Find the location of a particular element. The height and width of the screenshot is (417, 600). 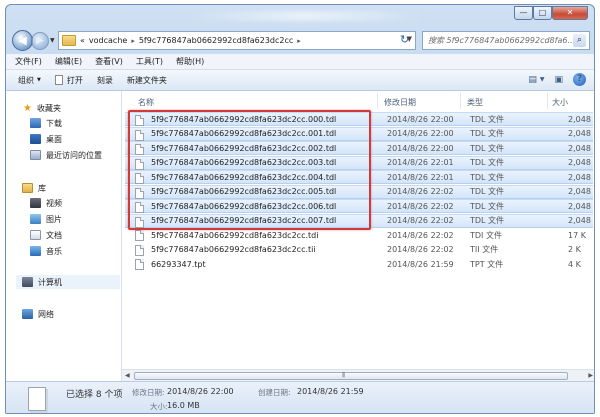

view-dropdown-icon: ▼ is located at coordinates (542, 79).